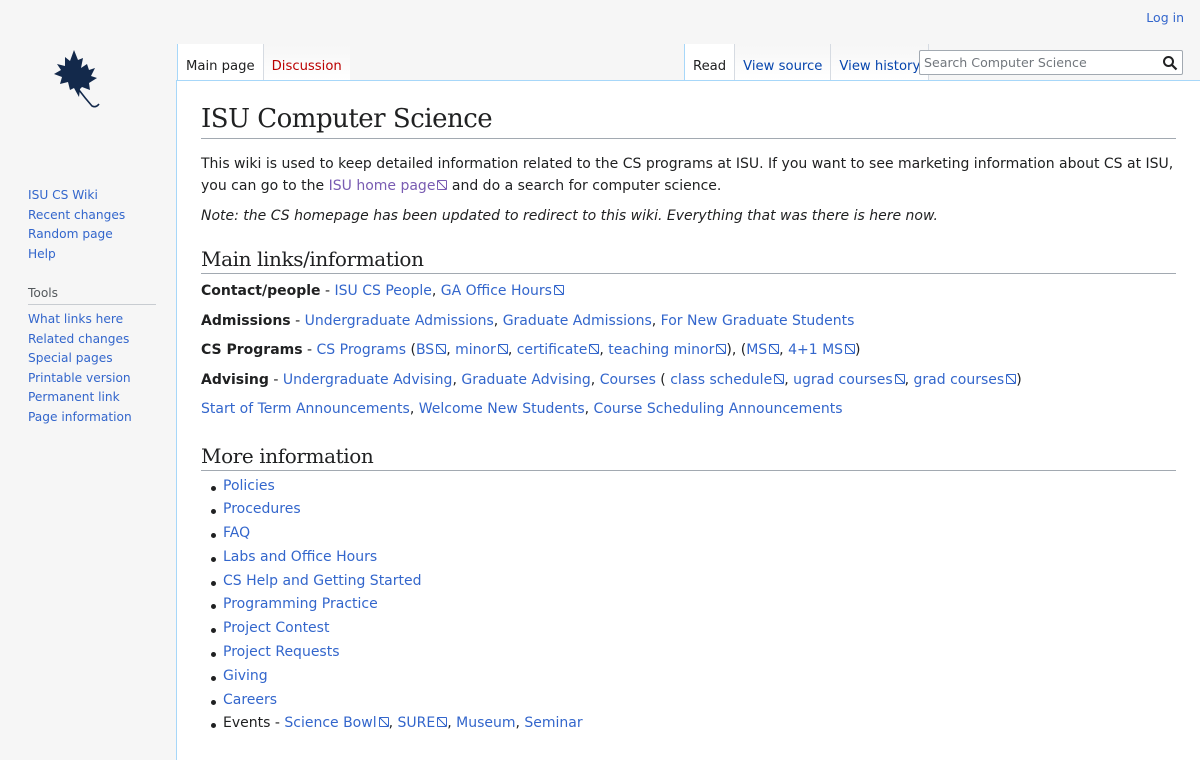 This screenshot has height=760, width=1200. What do you see at coordinates (262, 509) in the screenshot?
I see `procedures-link: Procedures` at bounding box center [262, 509].